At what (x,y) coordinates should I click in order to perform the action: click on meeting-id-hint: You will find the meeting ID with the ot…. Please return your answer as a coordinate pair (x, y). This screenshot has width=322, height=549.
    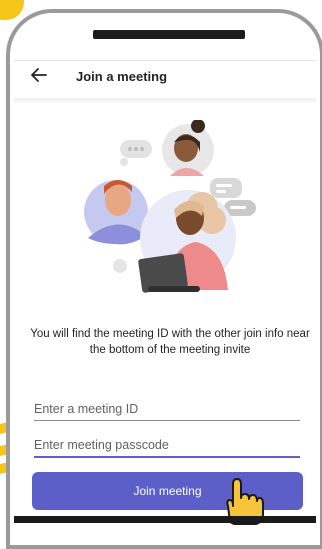
    Looking at the image, I should click on (170, 342).